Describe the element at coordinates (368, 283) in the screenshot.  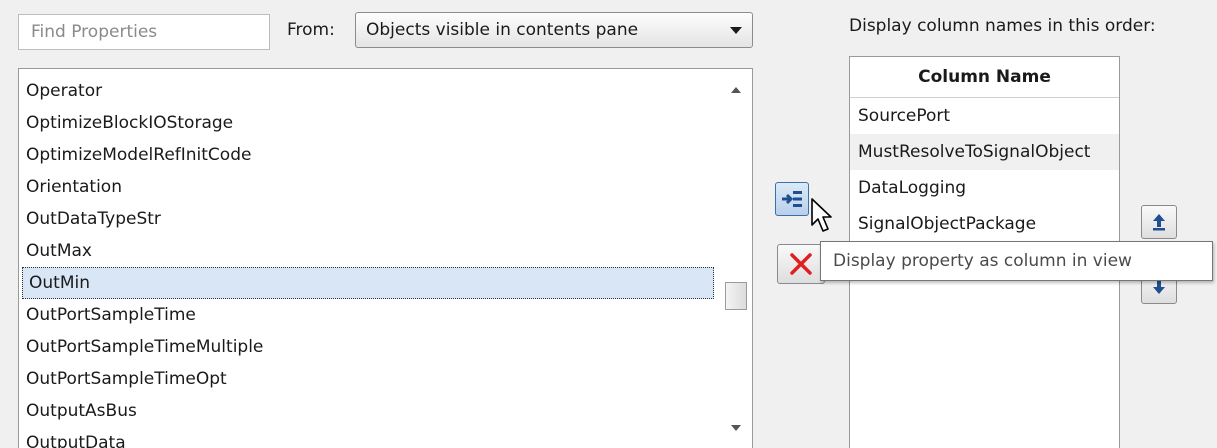
I see `list-item-selected: OutMin` at that location.